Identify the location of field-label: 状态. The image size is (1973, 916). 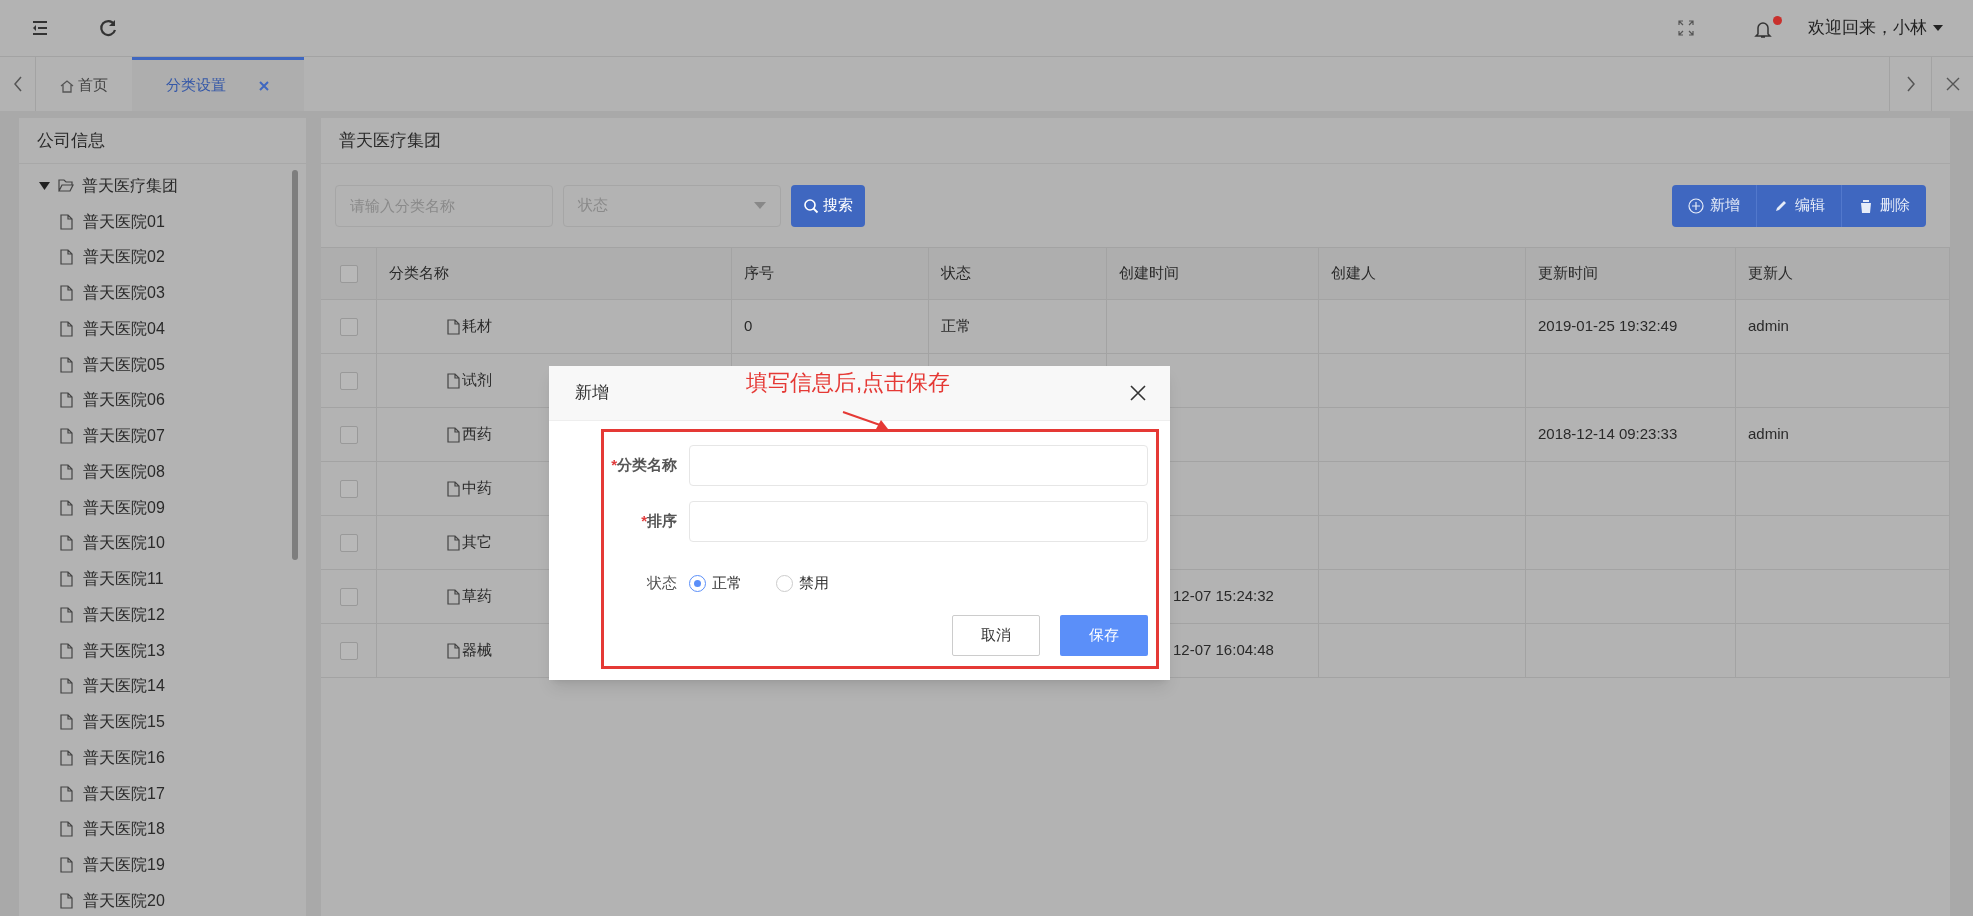
(662, 582).